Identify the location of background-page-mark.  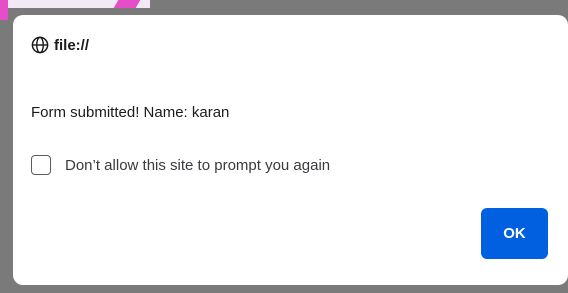
(4, 10).